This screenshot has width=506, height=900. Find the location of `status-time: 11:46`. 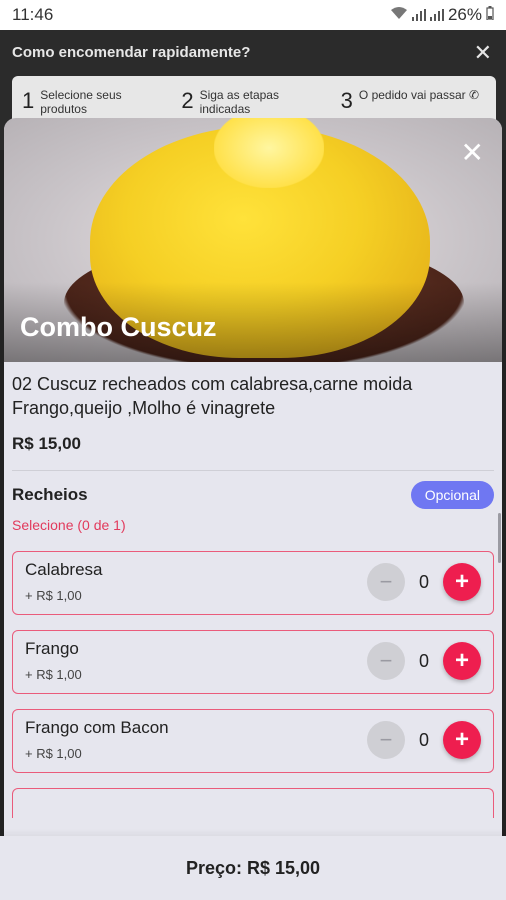

status-time: 11:46 is located at coordinates (33, 14).